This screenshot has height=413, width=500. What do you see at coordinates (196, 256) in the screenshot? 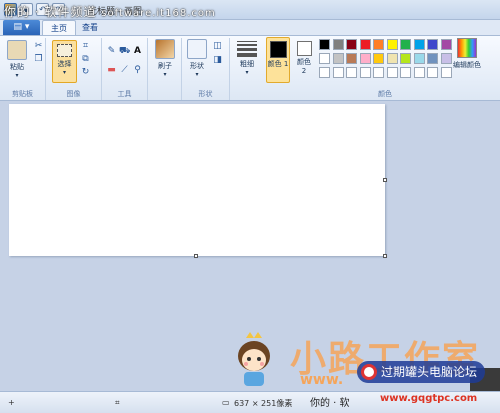
I see `resize-handle-bottom` at bounding box center [196, 256].